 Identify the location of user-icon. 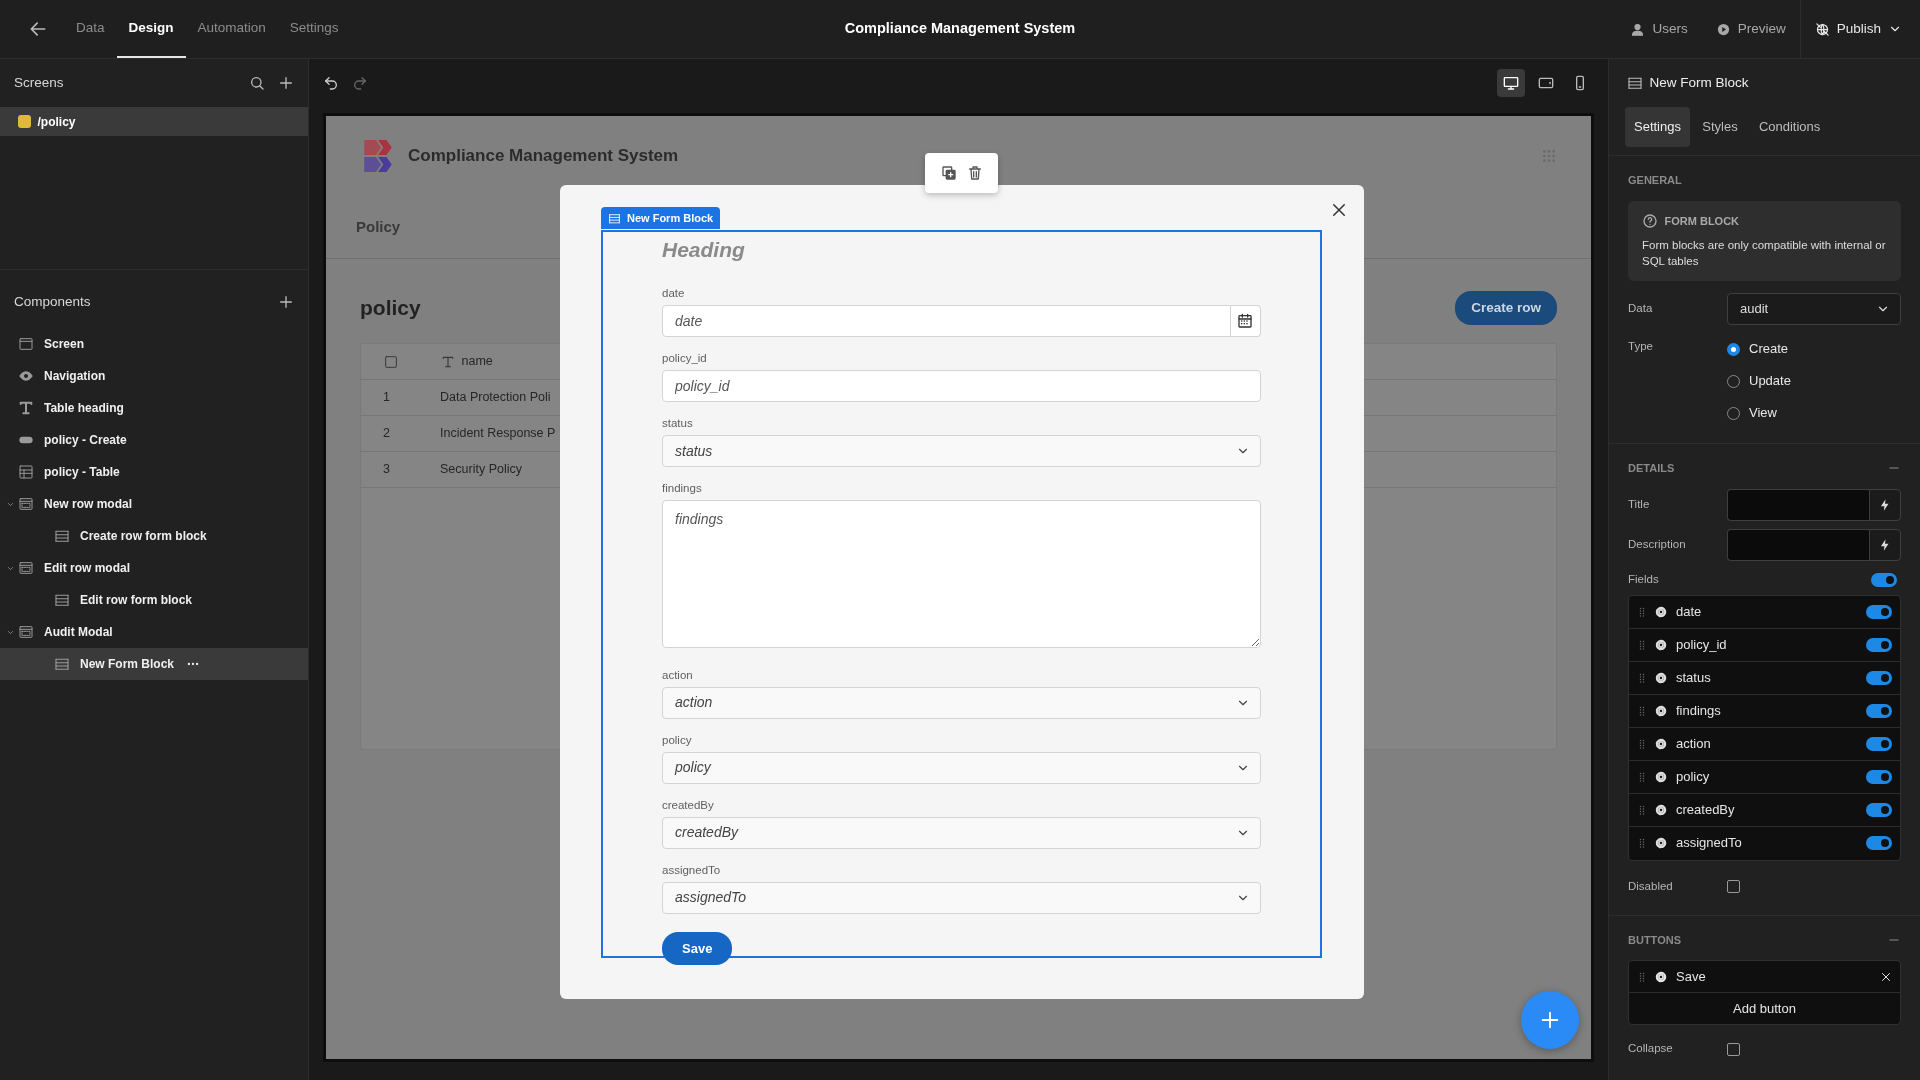
(1638, 29).